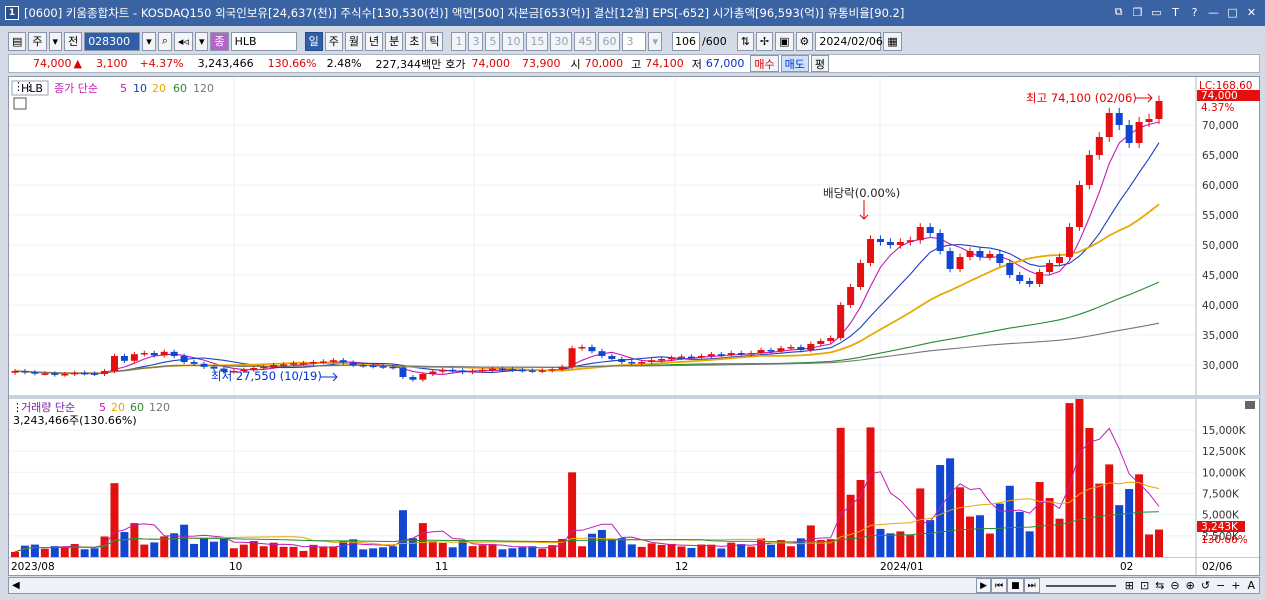  I want to click on period-minute: 분, so click(394, 41).